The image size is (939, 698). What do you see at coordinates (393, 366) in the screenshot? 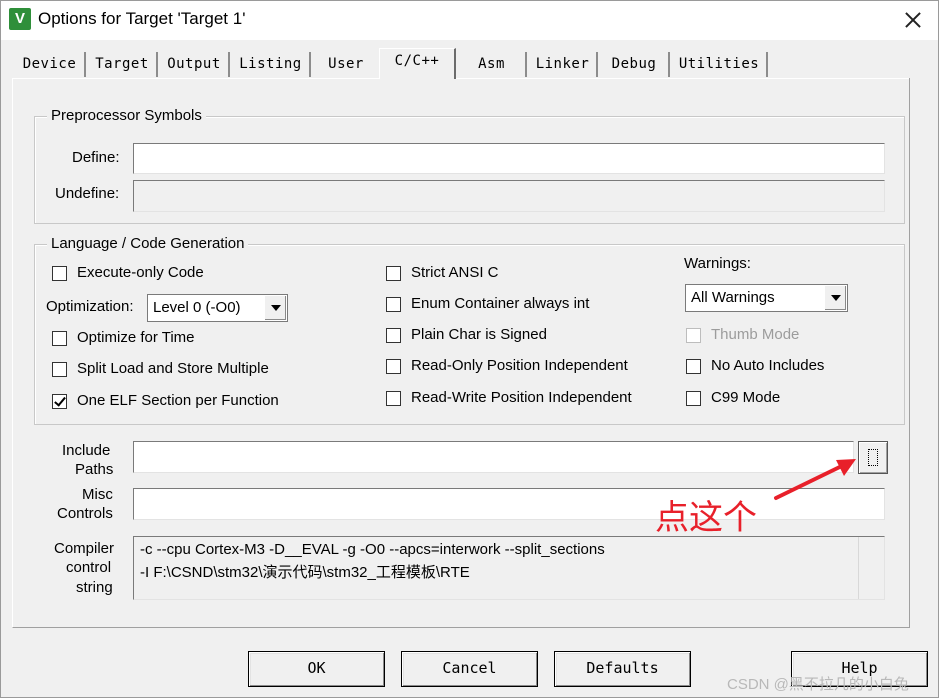
I see `ro-pi-checkbox` at bounding box center [393, 366].